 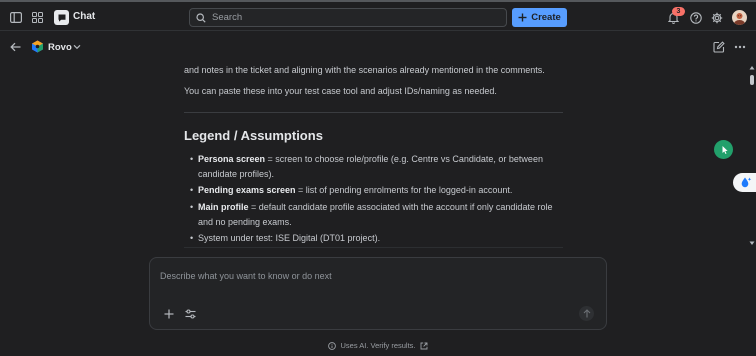 What do you see at coordinates (37, 46) in the screenshot?
I see `rovo-logo-icon` at bounding box center [37, 46].